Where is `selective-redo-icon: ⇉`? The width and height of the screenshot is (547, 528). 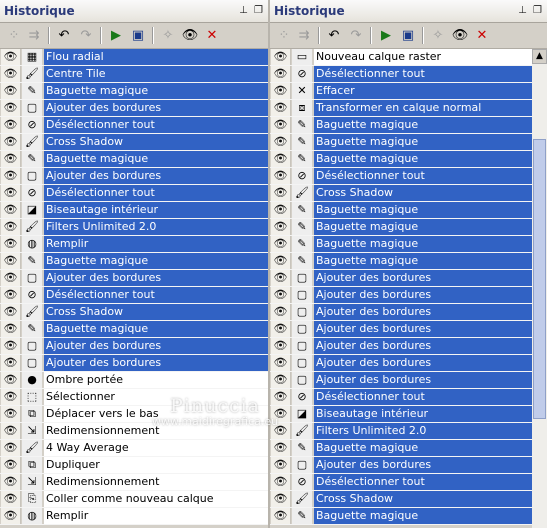 selective-redo-icon: ⇉ is located at coordinates (34, 35).